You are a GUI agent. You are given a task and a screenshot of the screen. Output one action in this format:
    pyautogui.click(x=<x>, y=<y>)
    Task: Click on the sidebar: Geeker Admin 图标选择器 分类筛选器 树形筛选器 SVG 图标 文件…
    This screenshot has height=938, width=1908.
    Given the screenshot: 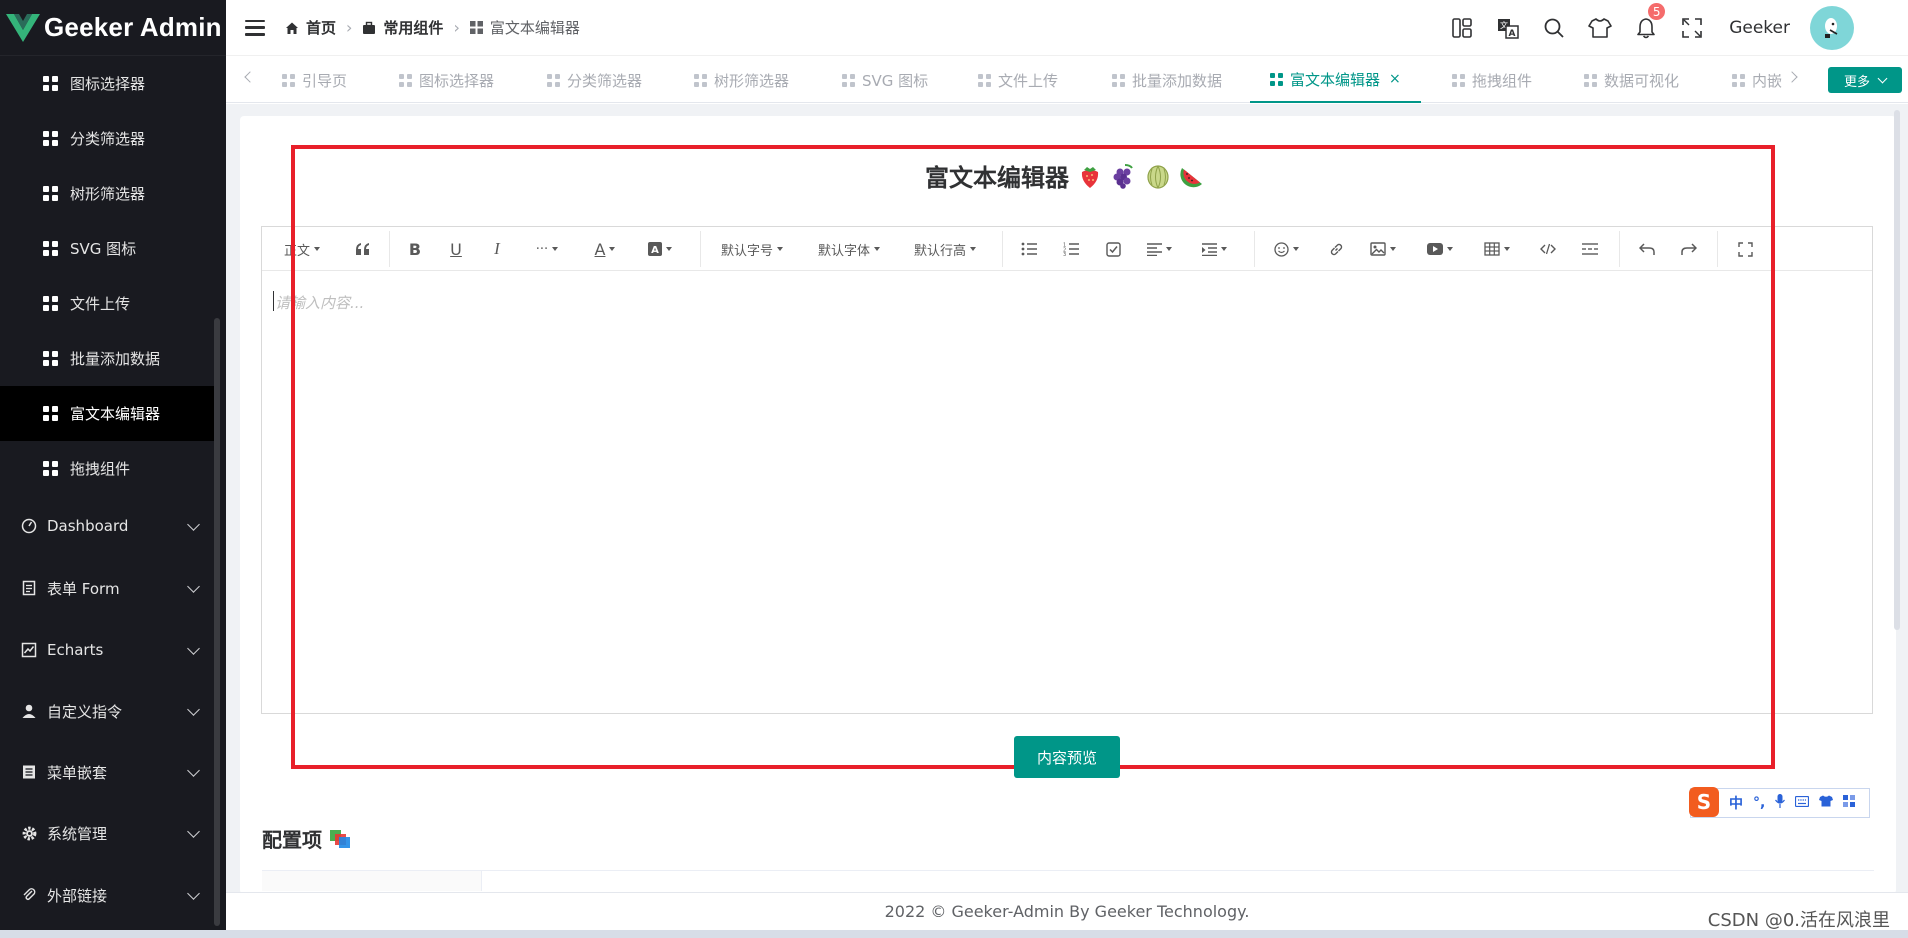 What is the action you would take?
    pyautogui.click(x=113, y=469)
    